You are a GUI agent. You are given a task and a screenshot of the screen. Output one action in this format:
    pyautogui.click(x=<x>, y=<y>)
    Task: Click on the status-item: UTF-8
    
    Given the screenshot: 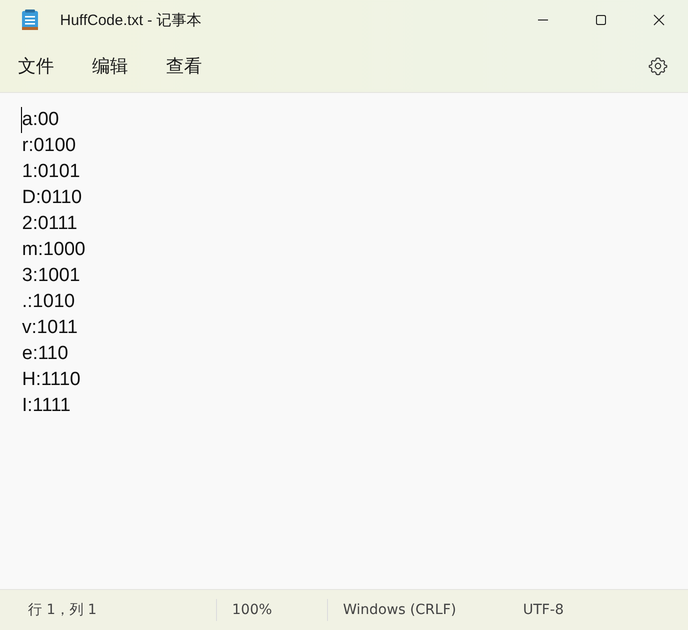 What is the action you would take?
    pyautogui.click(x=543, y=610)
    